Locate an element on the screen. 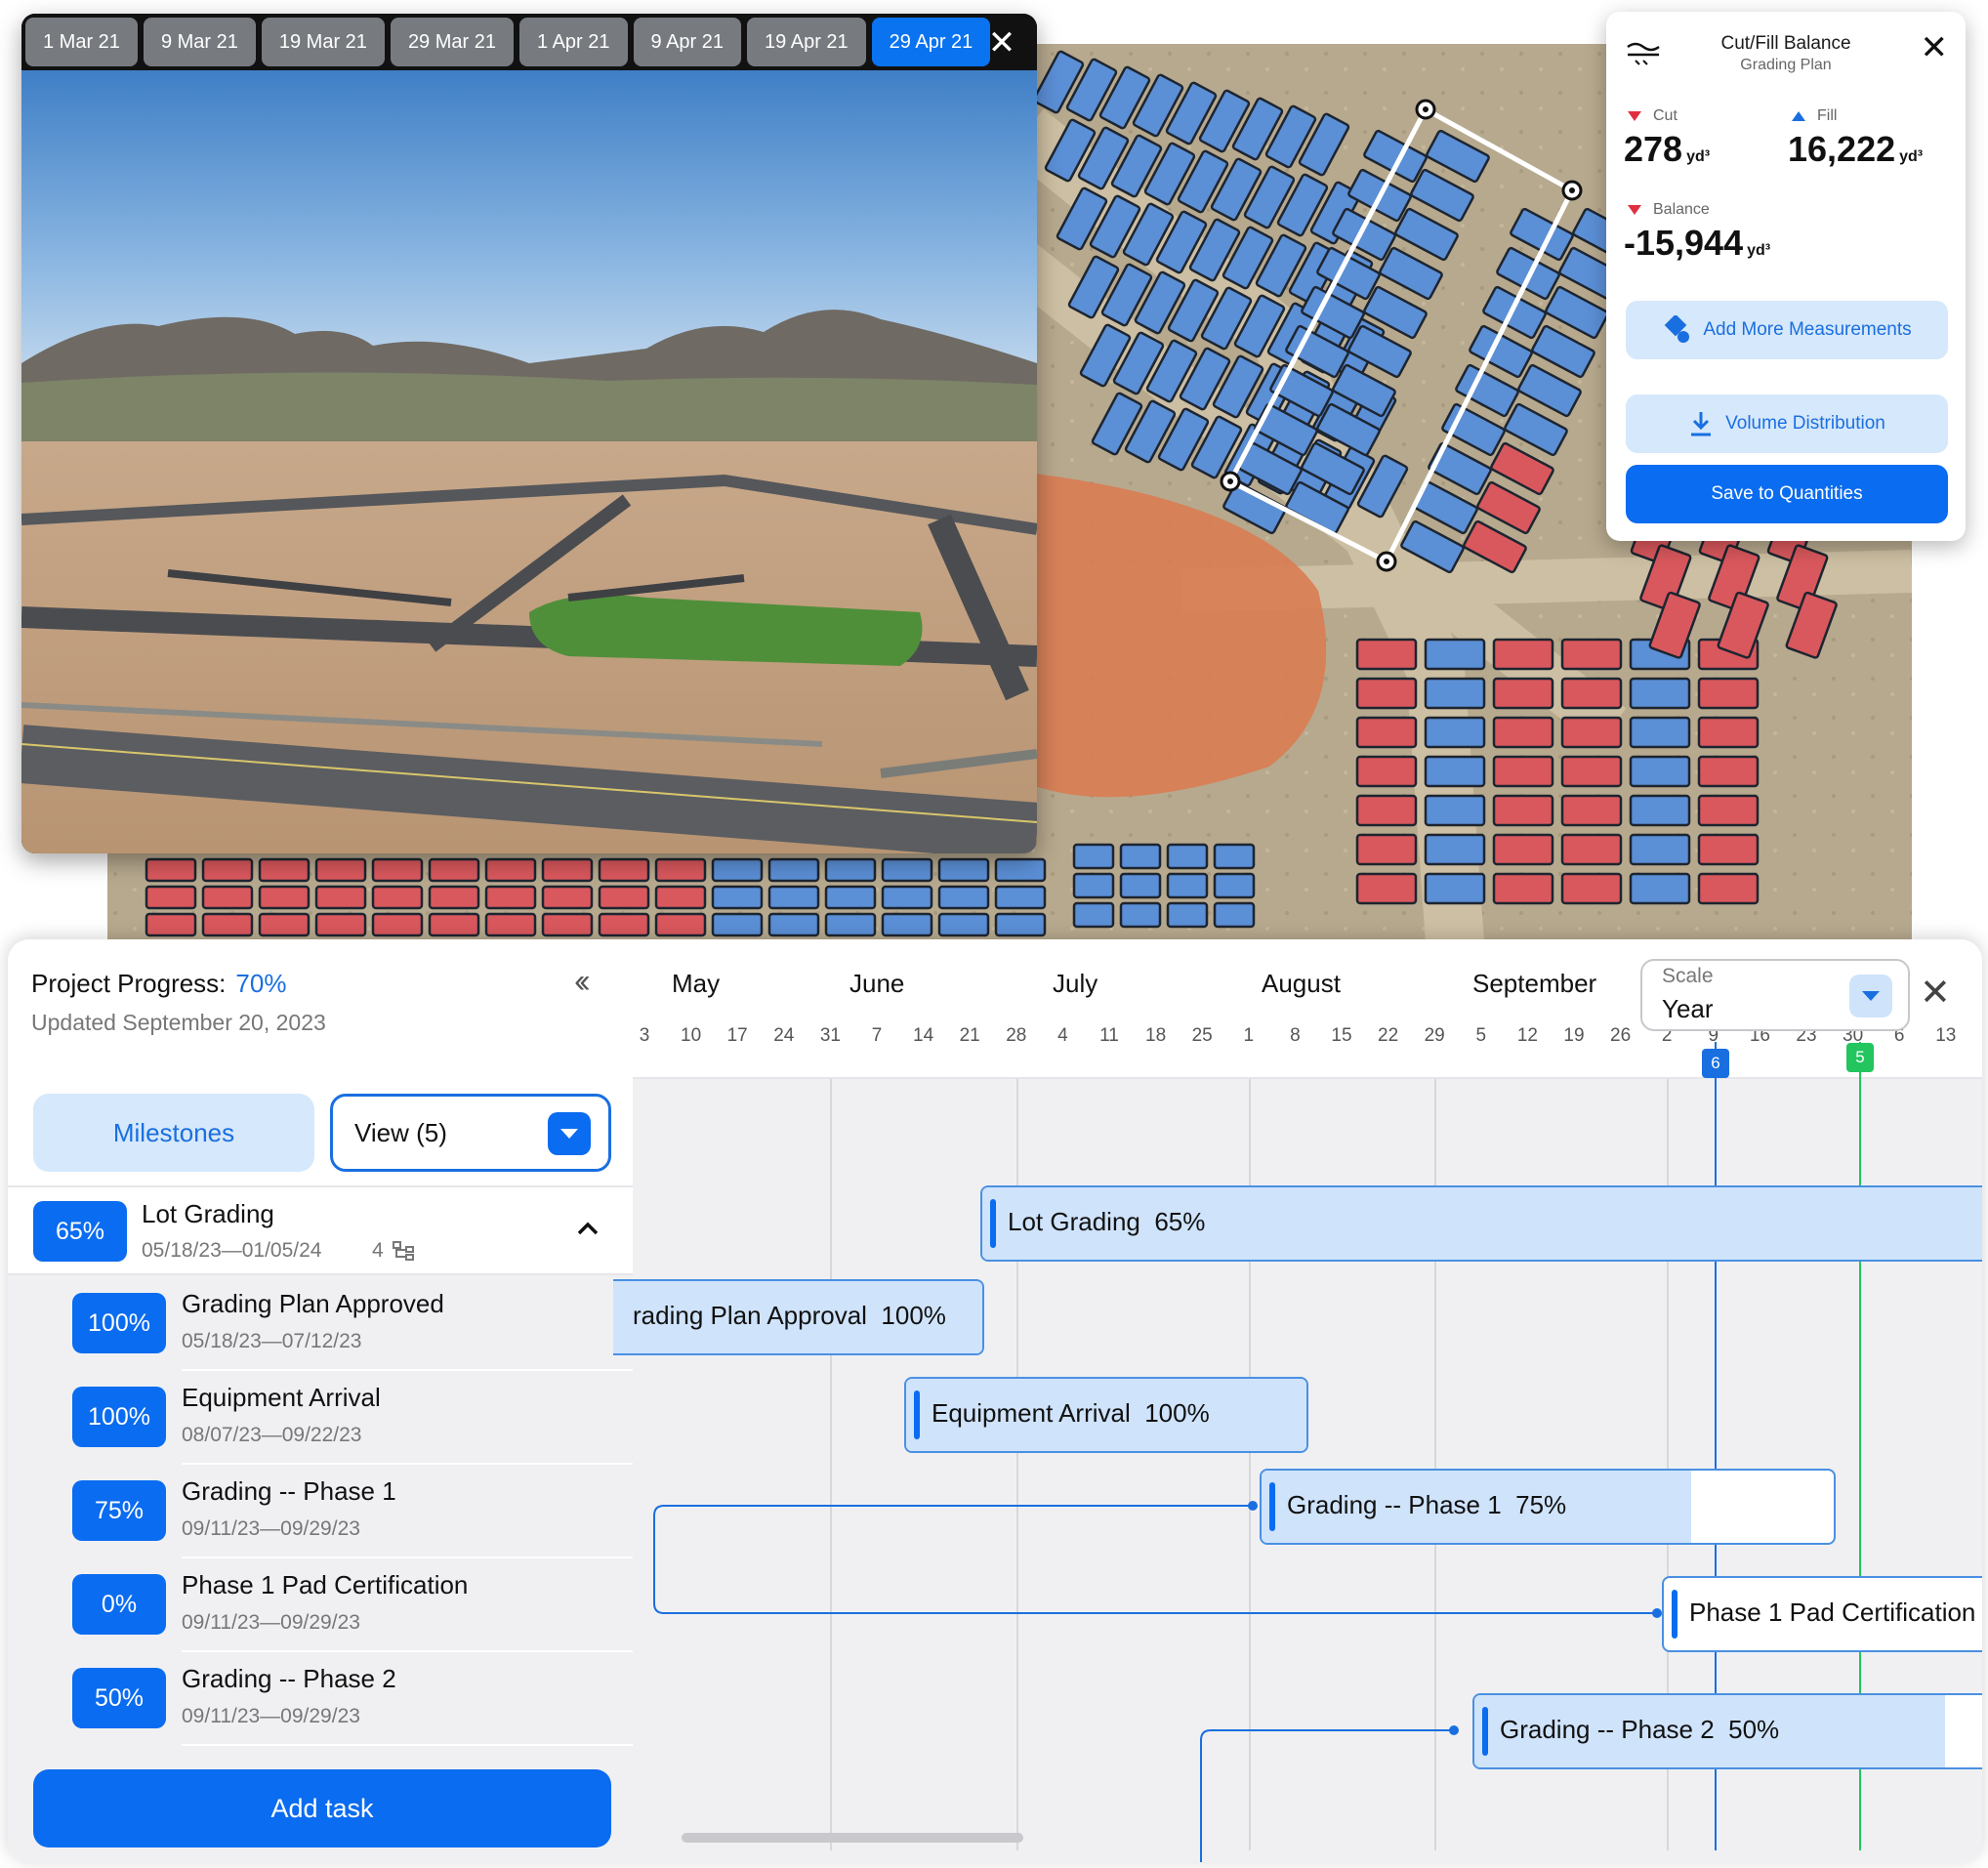 The height and width of the screenshot is (1868, 1988). volume-distribution-label: Volume Distribution is located at coordinates (1805, 424).